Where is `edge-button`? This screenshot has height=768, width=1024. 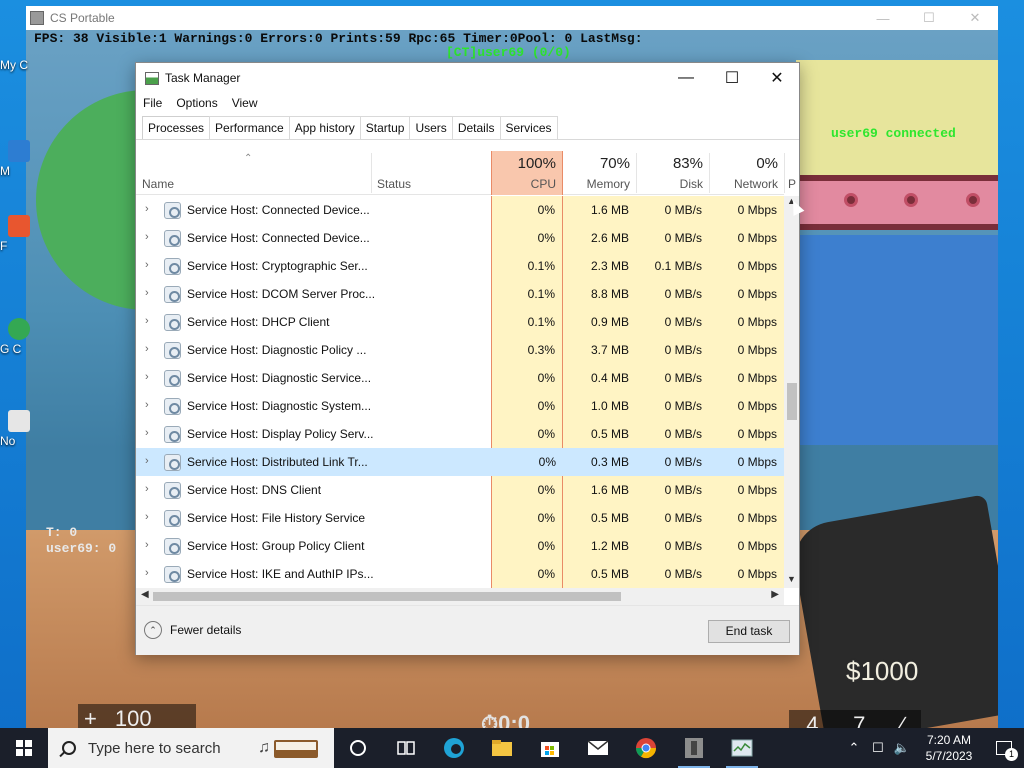 edge-button is located at coordinates (454, 748).